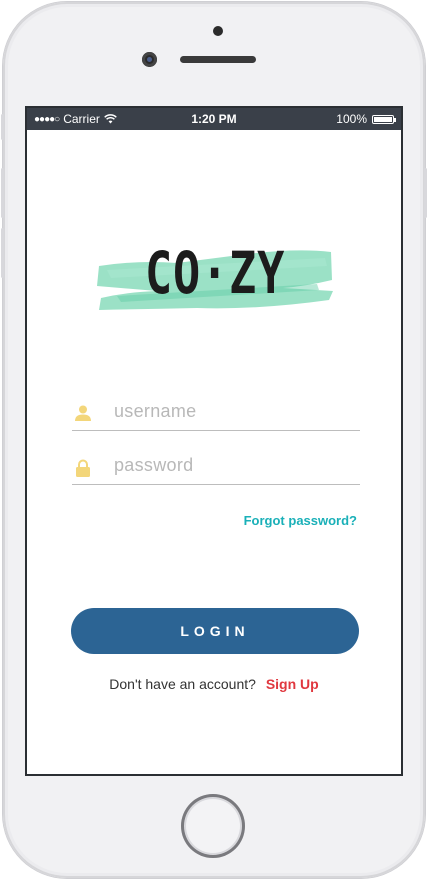 This screenshot has height=883, width=428. I want to click on forgot-password-link: Forgot password?, so click(300, 520).